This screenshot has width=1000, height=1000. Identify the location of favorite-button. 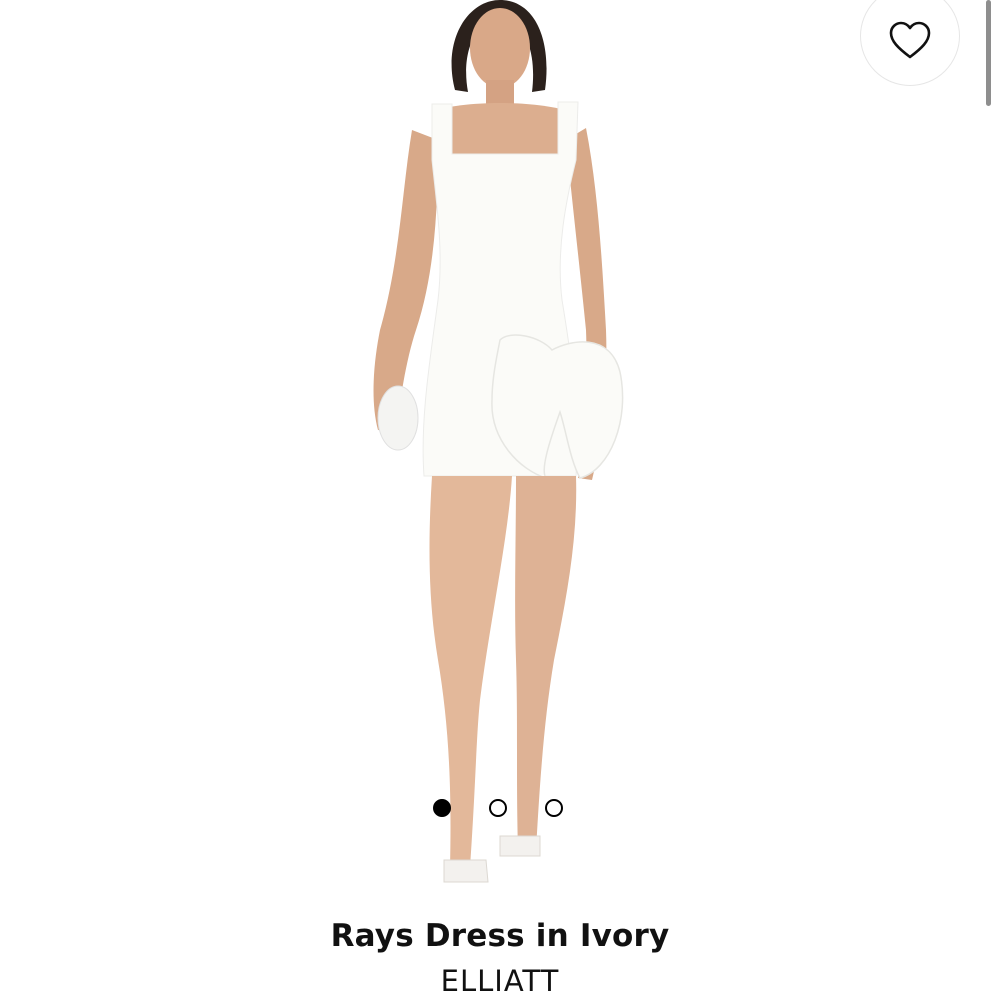
(910, 43).